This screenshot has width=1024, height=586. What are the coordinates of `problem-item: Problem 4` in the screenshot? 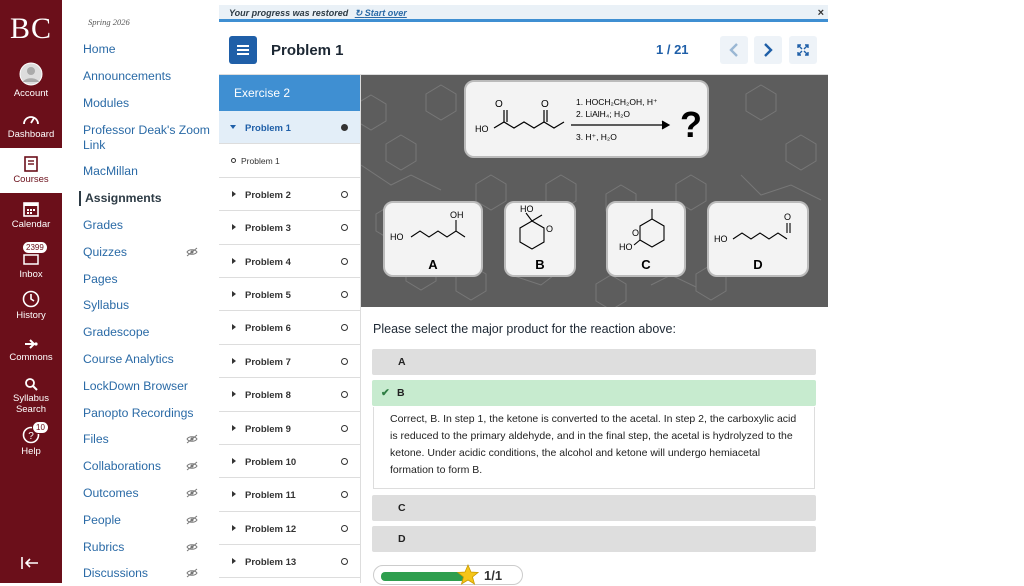 It's located at (289, 261).